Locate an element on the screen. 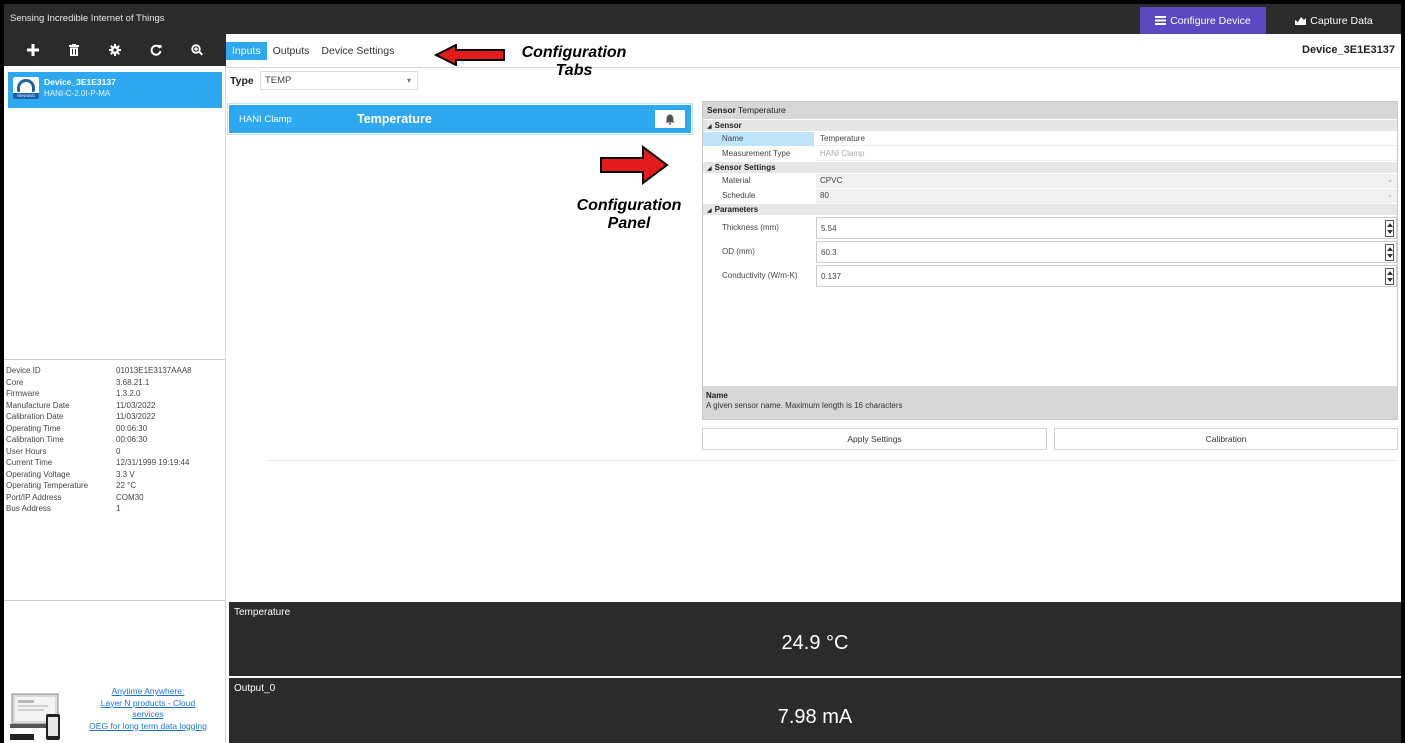 Image resolution: width=1405 pixels, height=743 pixels. alarm-button is located at coordinates (670, 119).